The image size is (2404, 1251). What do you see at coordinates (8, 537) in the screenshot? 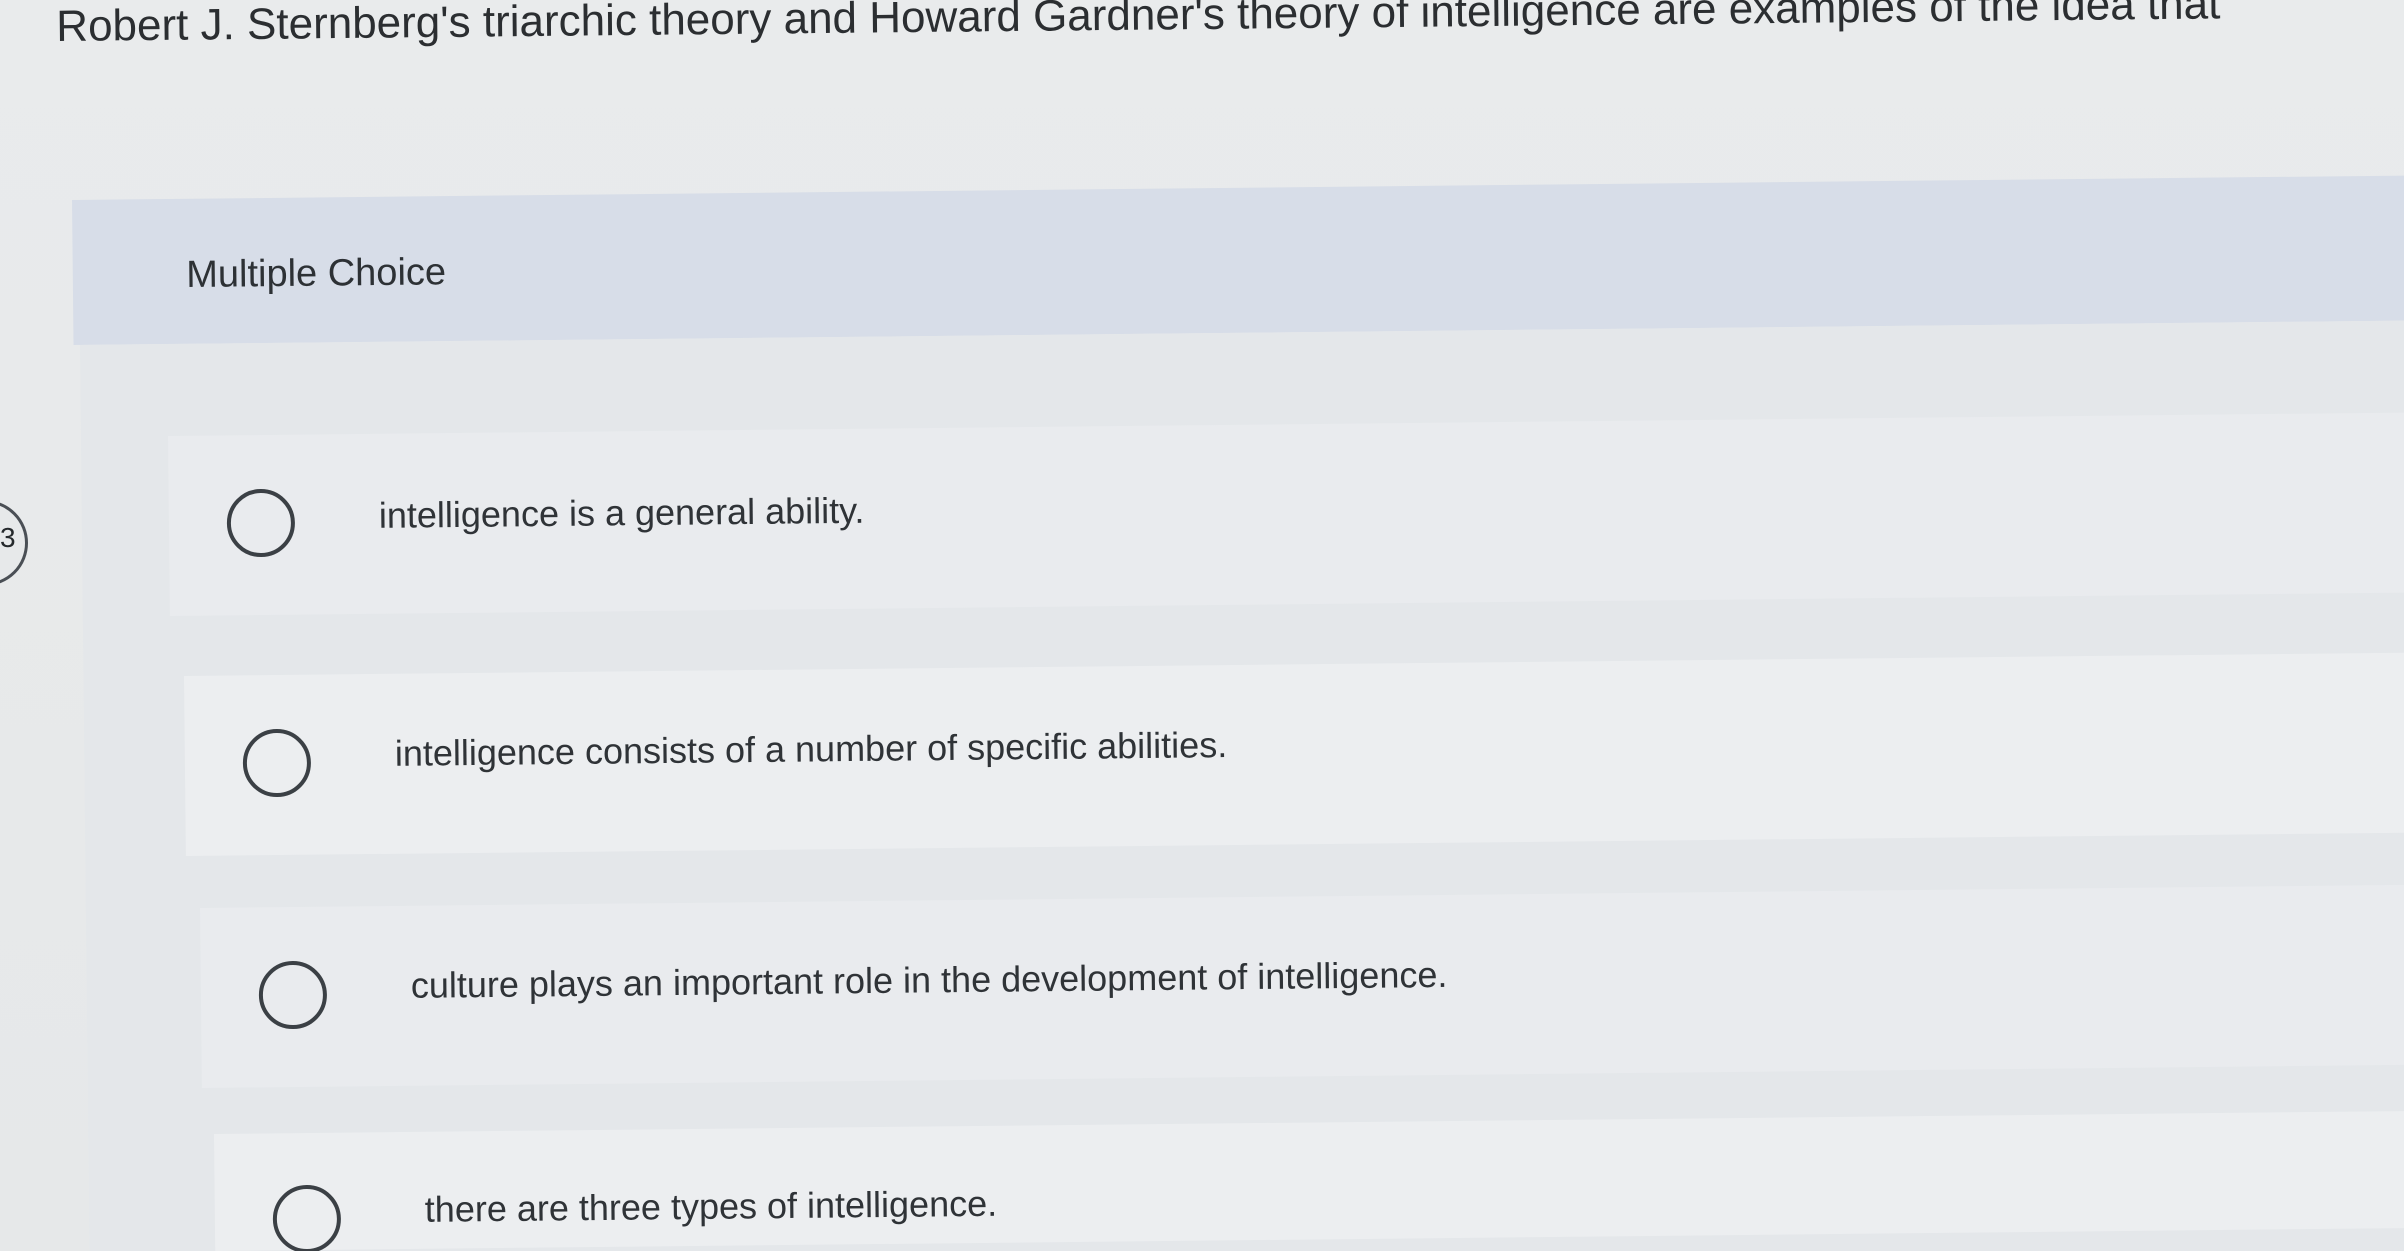
I see `side-tab-number: 3` at bounding box center [8, 537].